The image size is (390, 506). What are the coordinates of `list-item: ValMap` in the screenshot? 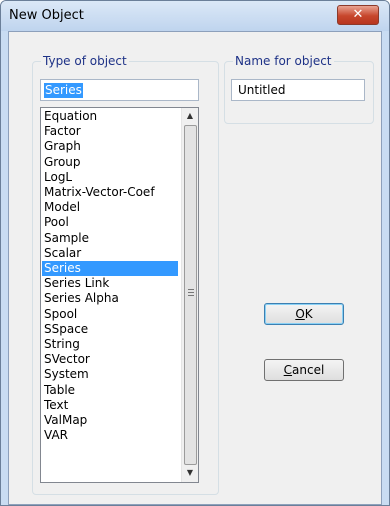 It's located at (110, 420).